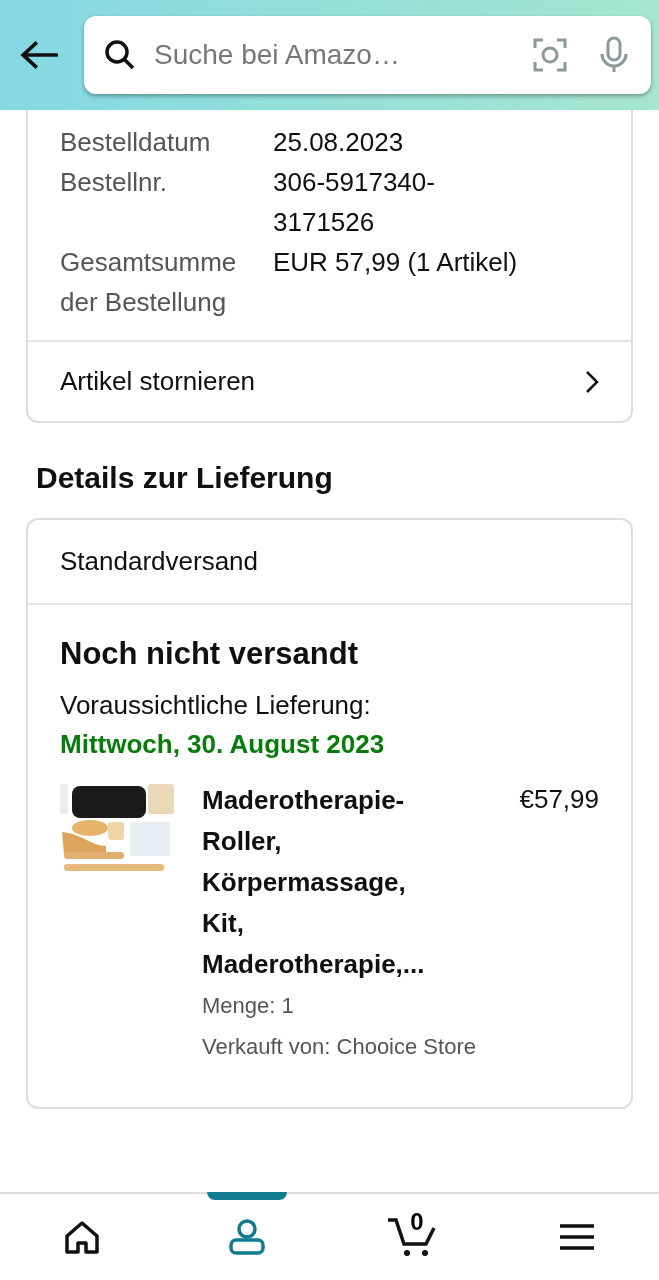 The image size is (659, 1280). What do you see at coordinates (114, 182) in the screenshot?
I see `field-label: Bestellnr.` at bounding box center [114, 182].